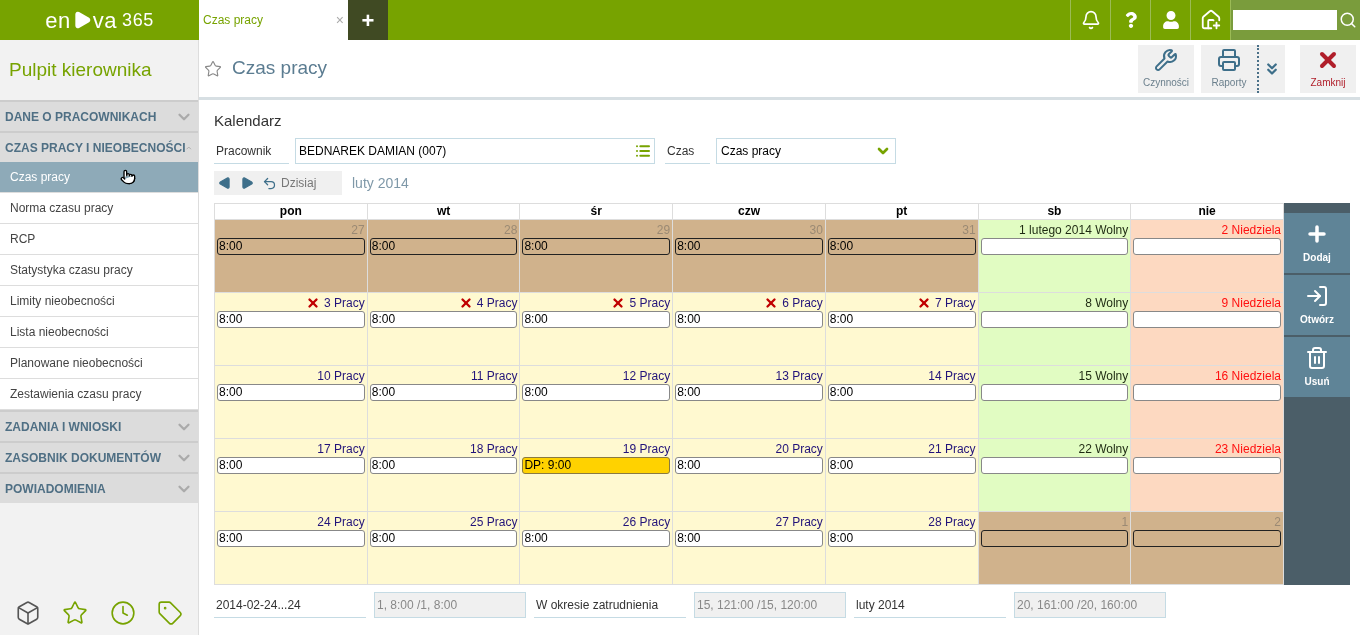 The height and width of the screenshot is (635, 1360). Describe the element at coordinates (291, 402) in the screenshot. I see `calendar-day: 10 Pracy 8:00` at that location.